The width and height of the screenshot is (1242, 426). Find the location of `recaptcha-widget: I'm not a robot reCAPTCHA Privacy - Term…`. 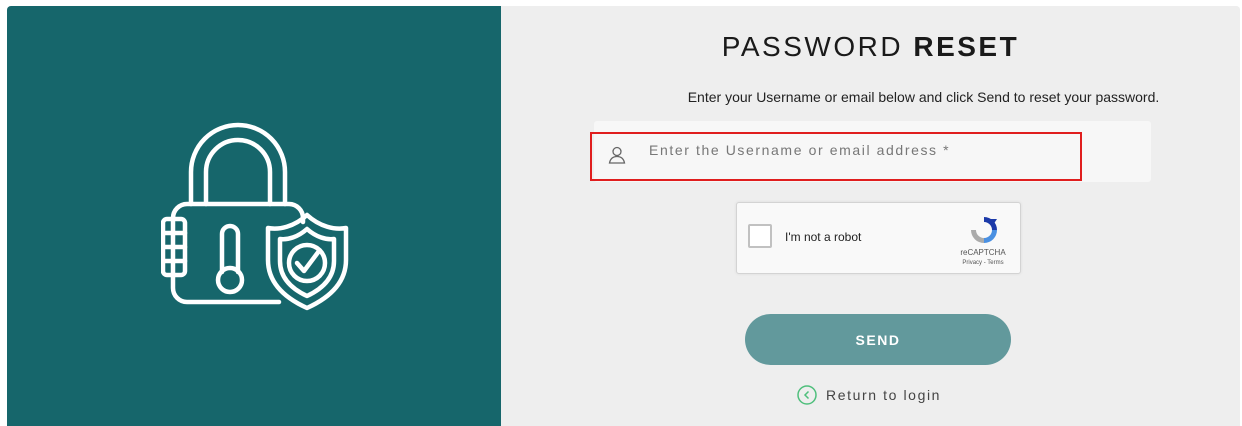

recaptcha-widget: I'm not a robot reCAPTCHA Privacy - Term… is located at coordinates (878, 238).